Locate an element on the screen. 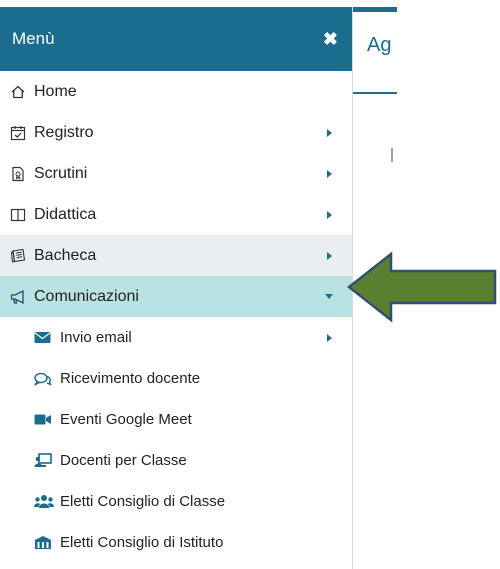  building-icon is located at coordinates (46, 542).